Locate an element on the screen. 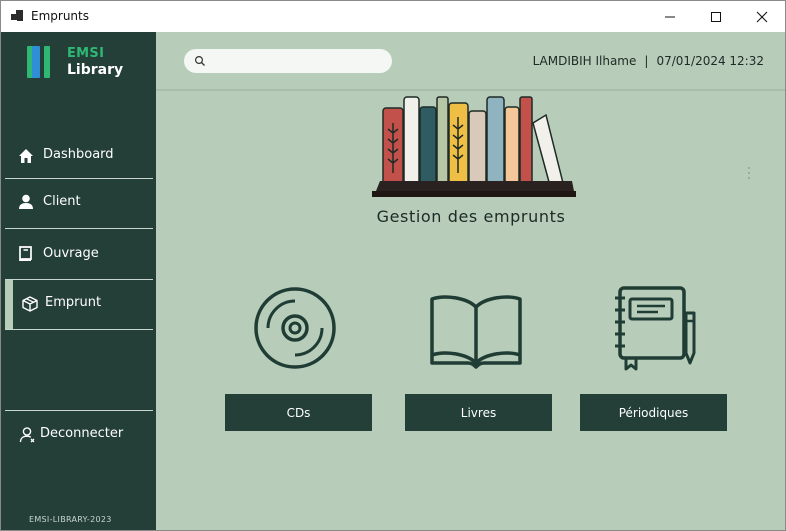  open-book-icon is located at coordinates (476, 332).